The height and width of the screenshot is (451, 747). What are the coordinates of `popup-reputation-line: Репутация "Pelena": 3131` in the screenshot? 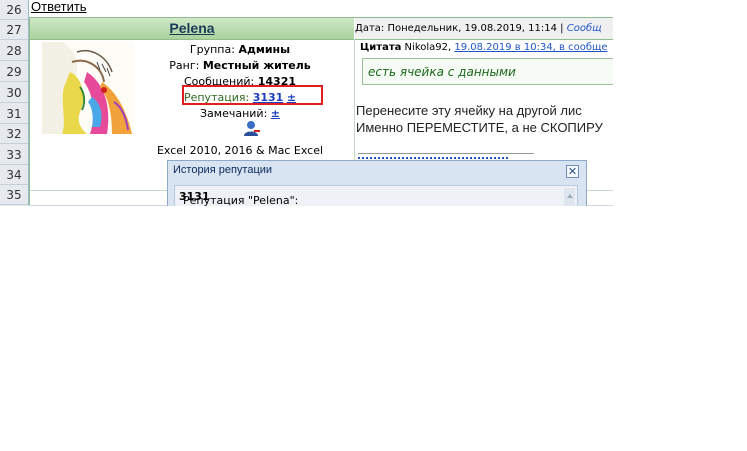 It's located at (238, 198).